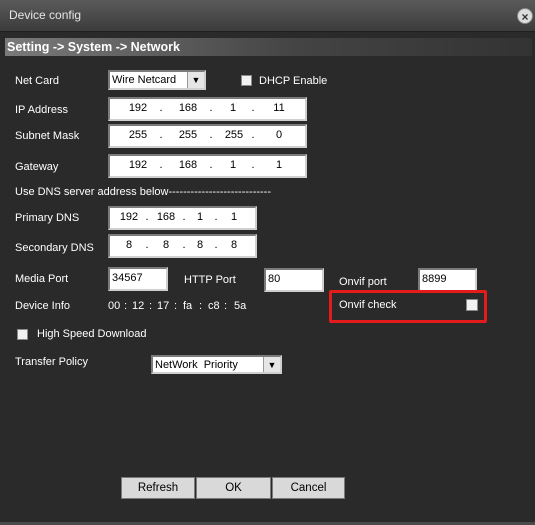  Describe the element at coordinates (210, 280) in the screenshot. I see `http-port-label: HTTP Port` at that location.